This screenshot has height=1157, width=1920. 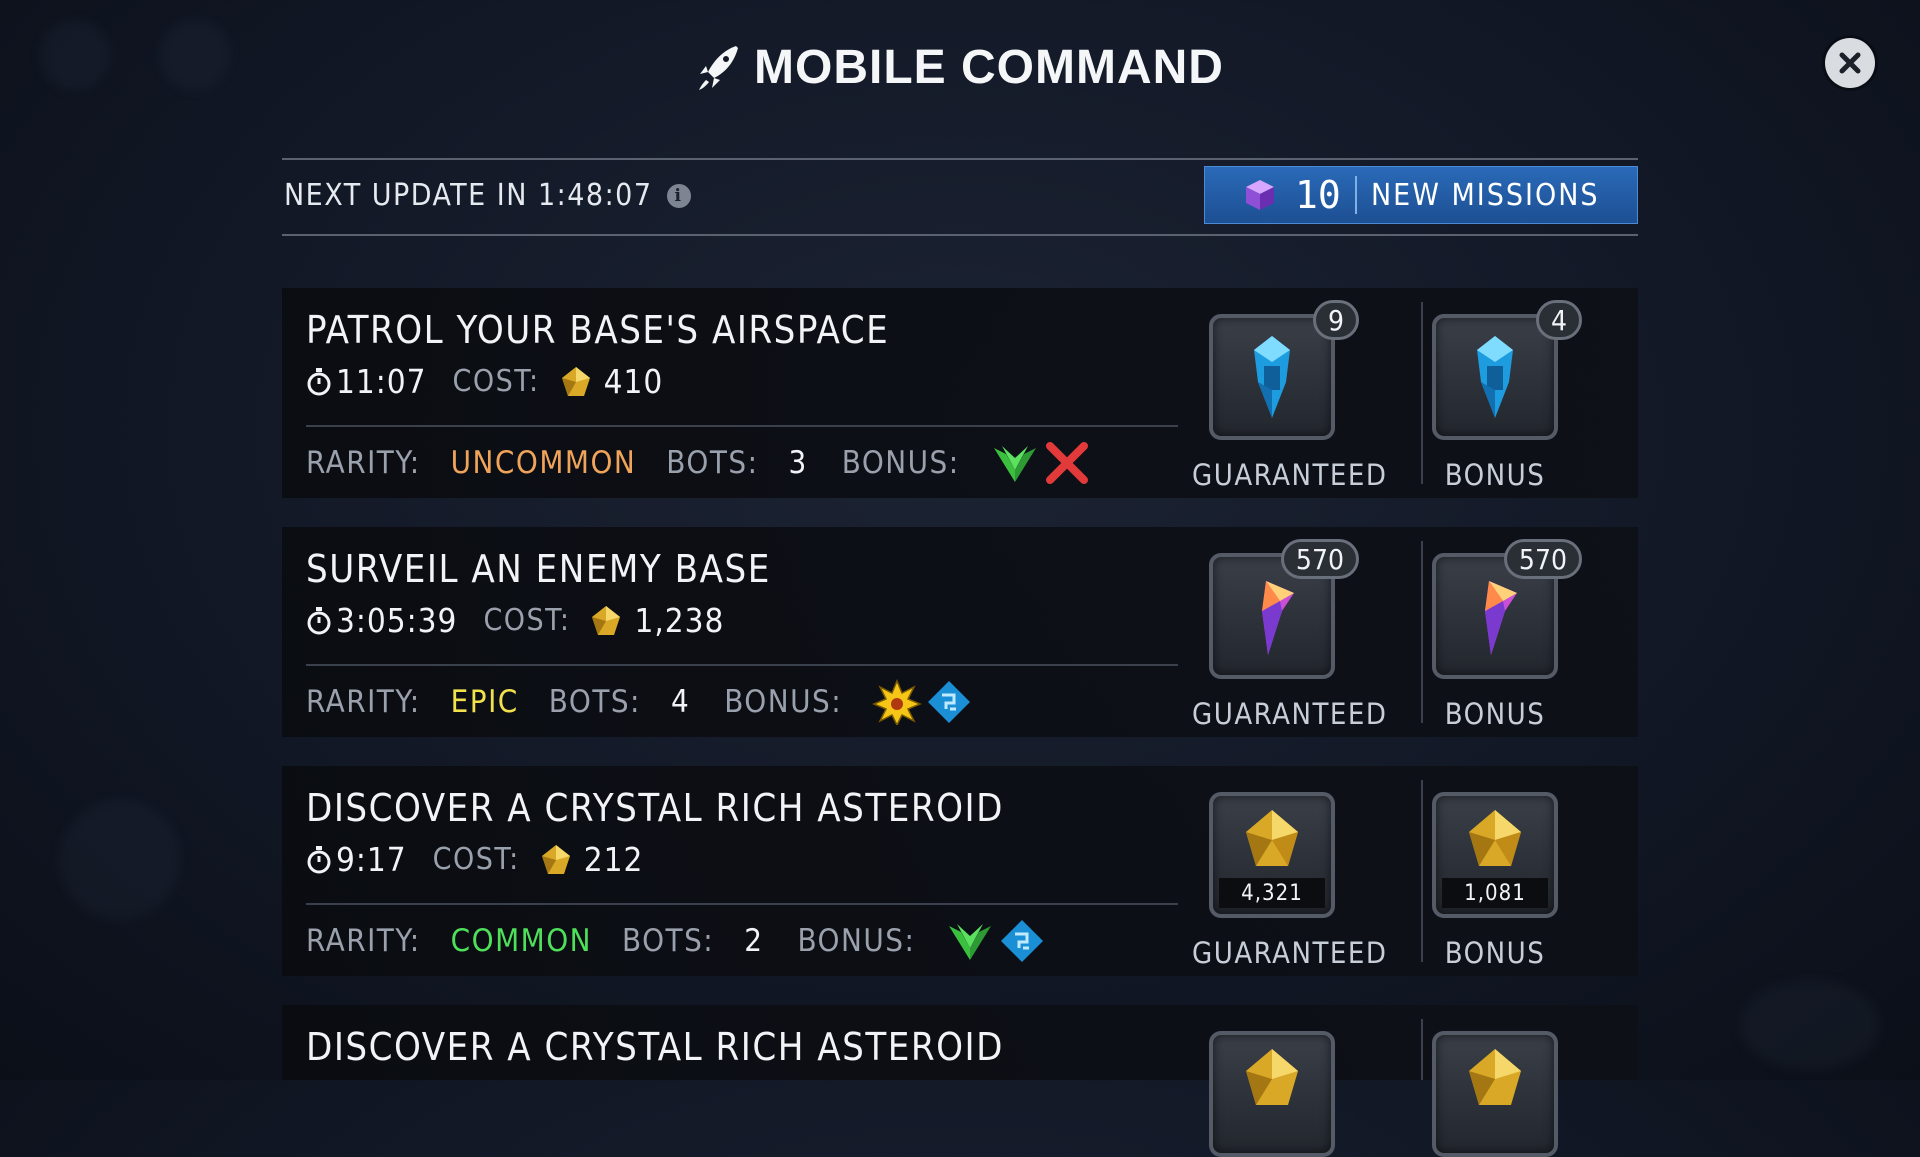 I want to click on rarity-value: COMMON, so click(x=521, y=941).